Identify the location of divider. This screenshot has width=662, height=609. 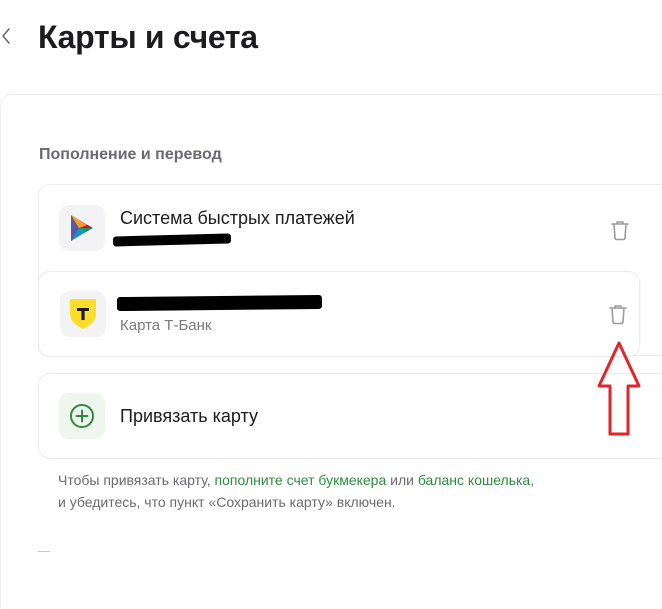
(44, 551).